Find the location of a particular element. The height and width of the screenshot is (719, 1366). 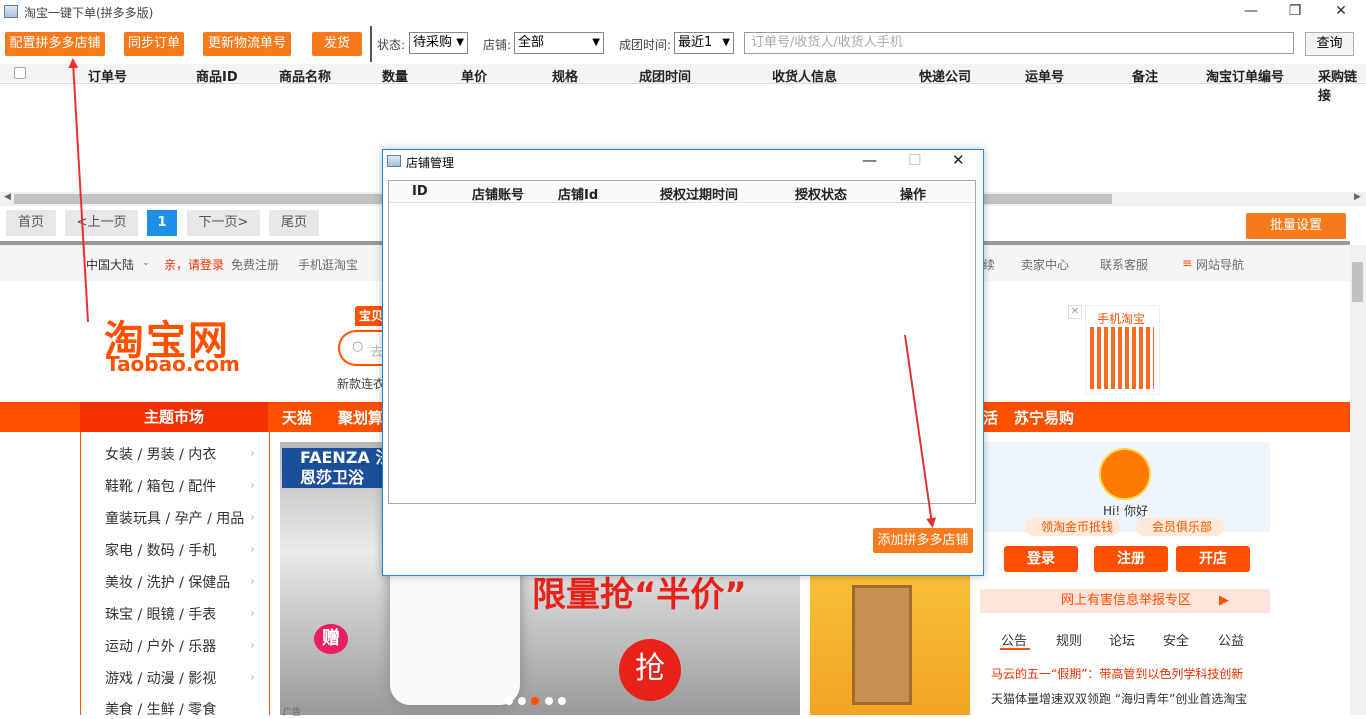

ship-button: 发货 is located at coordinates (337, 44).